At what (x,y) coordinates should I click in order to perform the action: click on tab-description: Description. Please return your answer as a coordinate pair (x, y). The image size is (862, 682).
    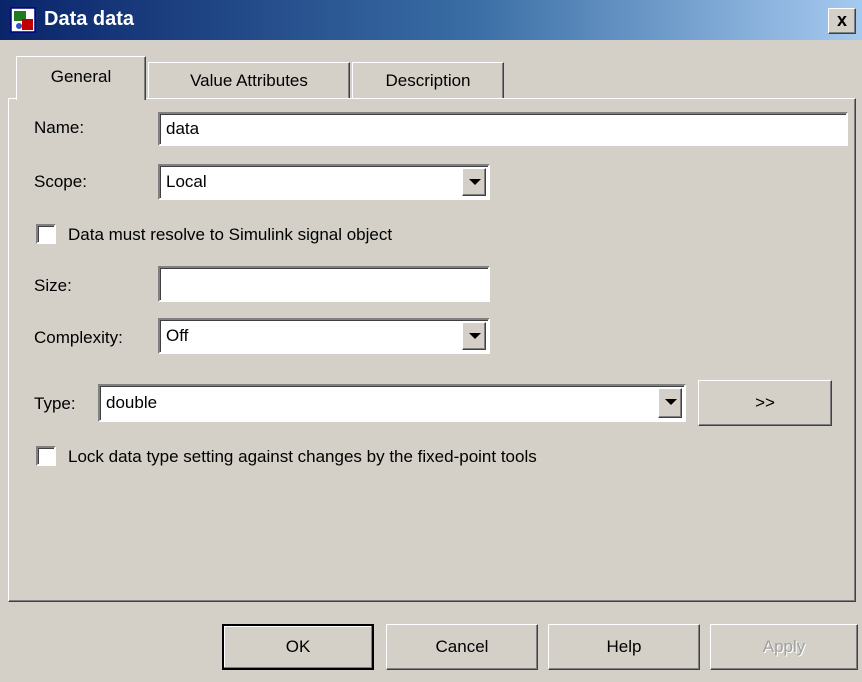
    Looking at the image, I should click on (428, 80).